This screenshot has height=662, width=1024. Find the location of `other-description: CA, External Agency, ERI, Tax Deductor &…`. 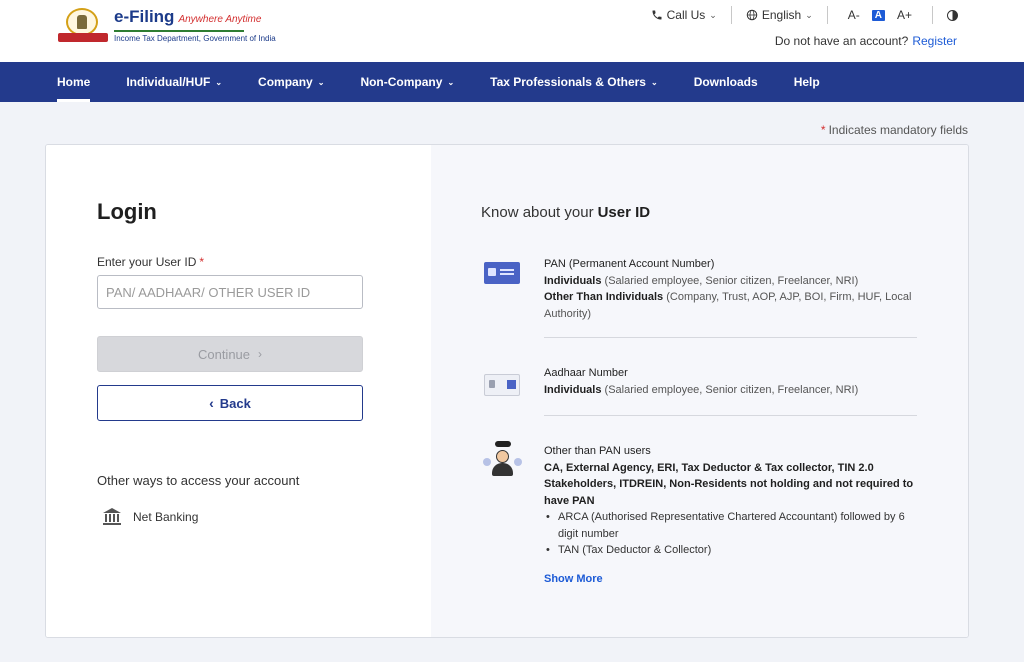

other-description: CA, External Agency, ERI, Tax Deductor &… is located at coordinates (729, 484).